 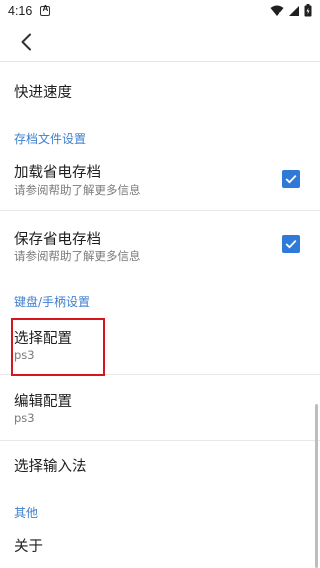 I want to click on load-power-save-summary: 请参阅帮助了解更多信息, so click(x=77, y=190).